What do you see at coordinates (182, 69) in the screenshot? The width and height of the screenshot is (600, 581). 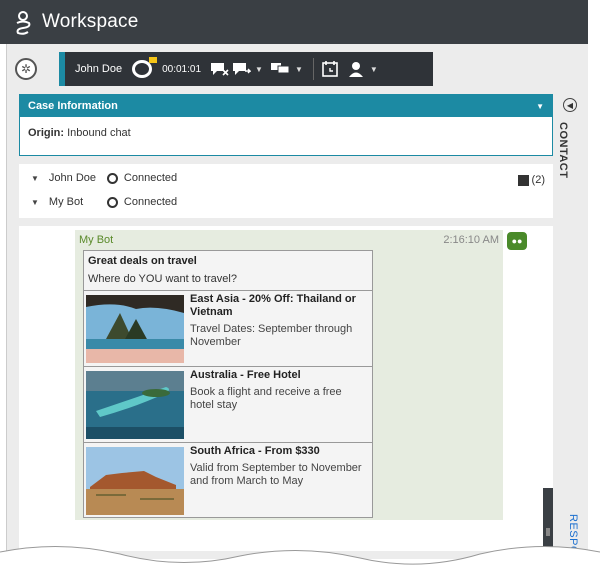 I see `interaction-timer: 00:01:01` at bounding box center [182, 69].